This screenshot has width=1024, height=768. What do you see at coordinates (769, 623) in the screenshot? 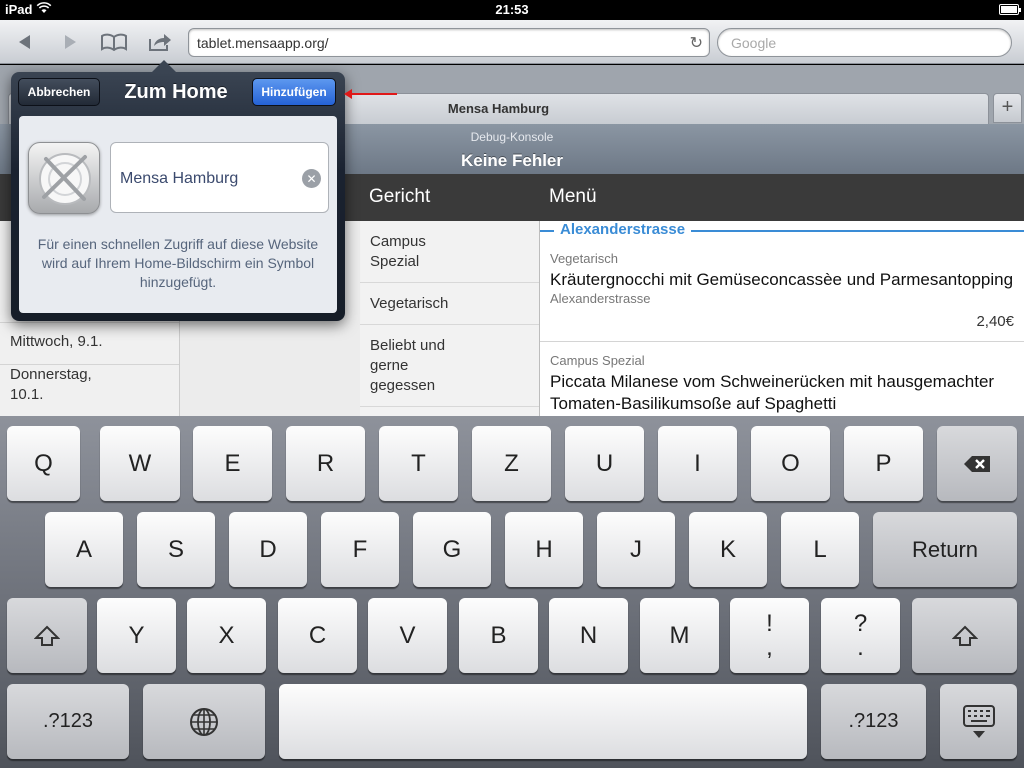
I see `key-top-char: !` at bounding box center [769, 623].